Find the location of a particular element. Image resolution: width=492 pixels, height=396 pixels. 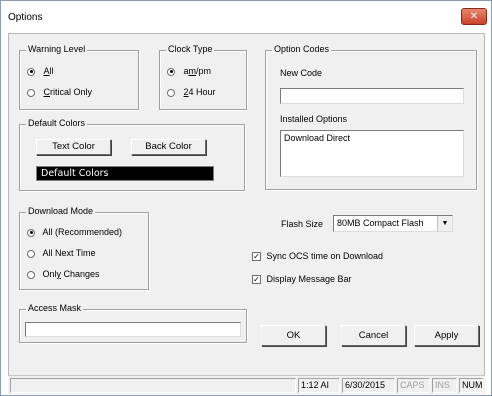

flash-size-select: 80MB Compact Flash ▼ is located at coordinates (393, 223).